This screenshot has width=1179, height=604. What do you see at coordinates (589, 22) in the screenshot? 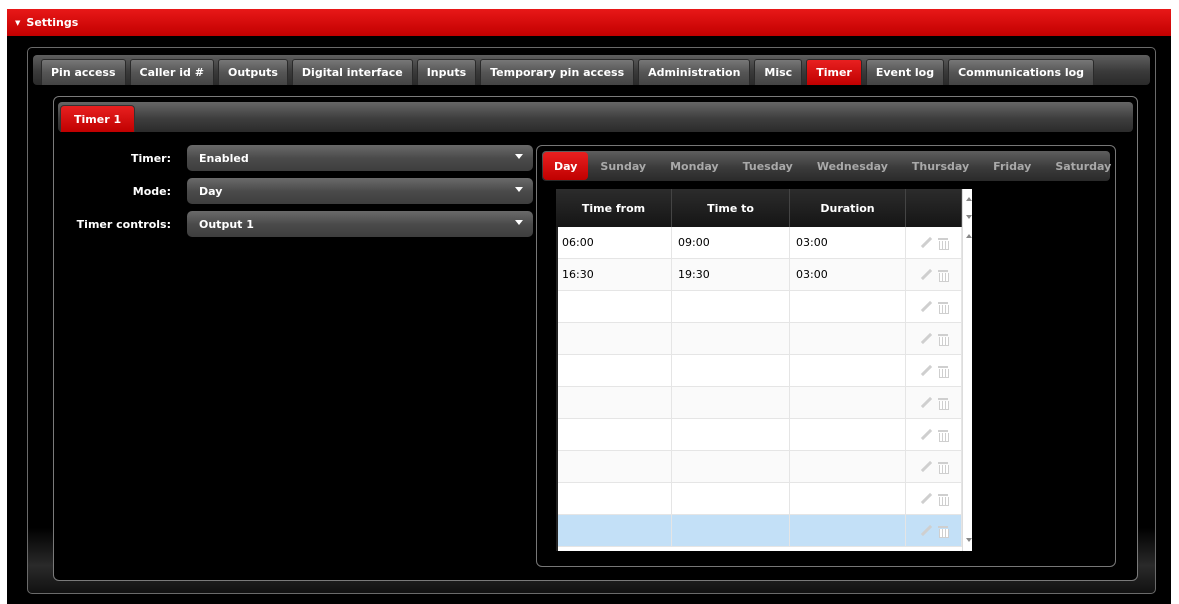
I see `settings-title-bar: ▼ Settings` at bounding box center [589, 22].